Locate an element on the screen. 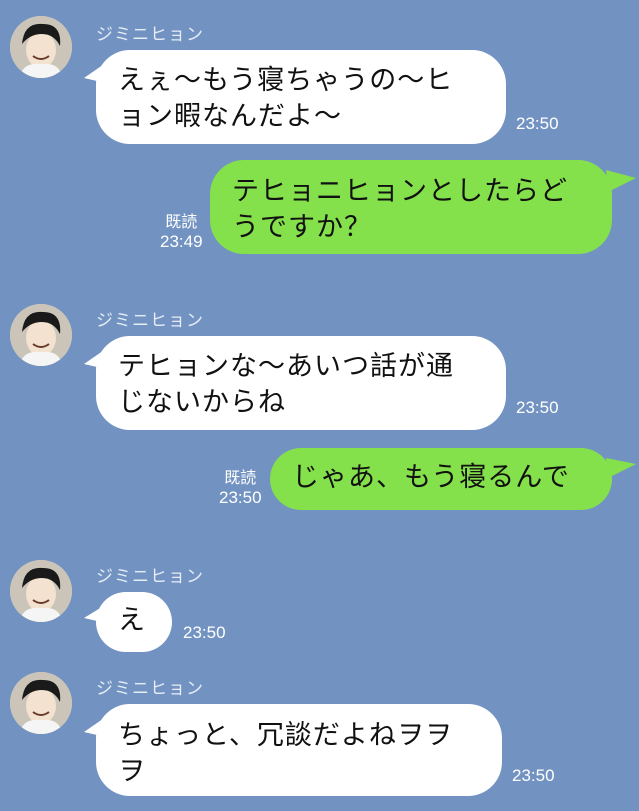  message-bubble: テヒョンな〜あいつ話が通 じないからね is located at coordinates (301, 383).